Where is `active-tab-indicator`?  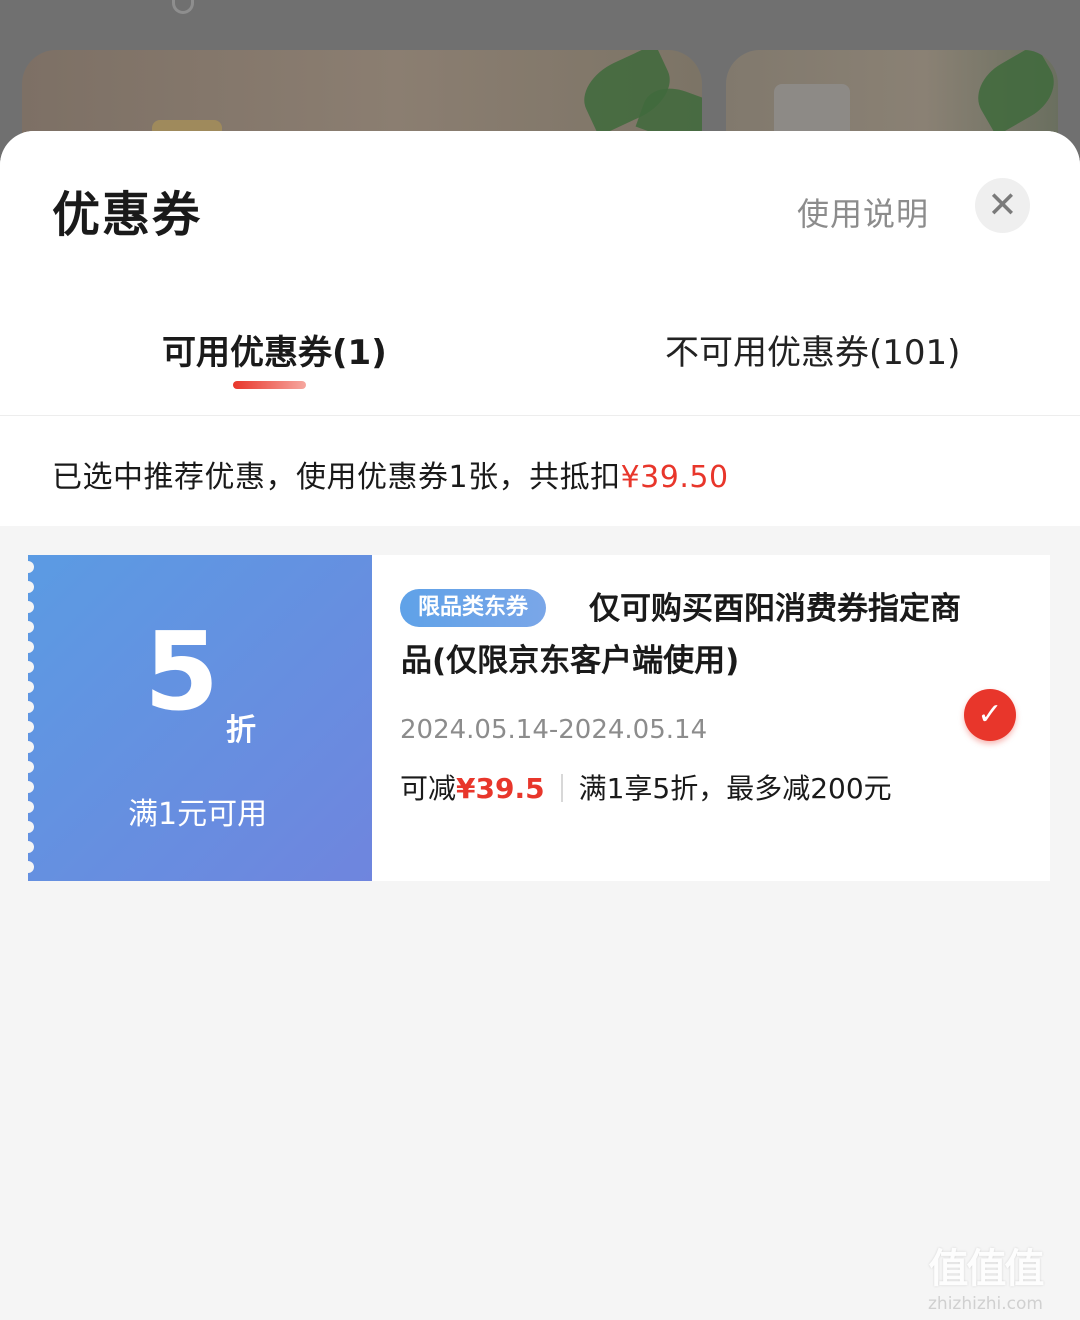 active-tab-indicator is located at coordinates (269, 385).